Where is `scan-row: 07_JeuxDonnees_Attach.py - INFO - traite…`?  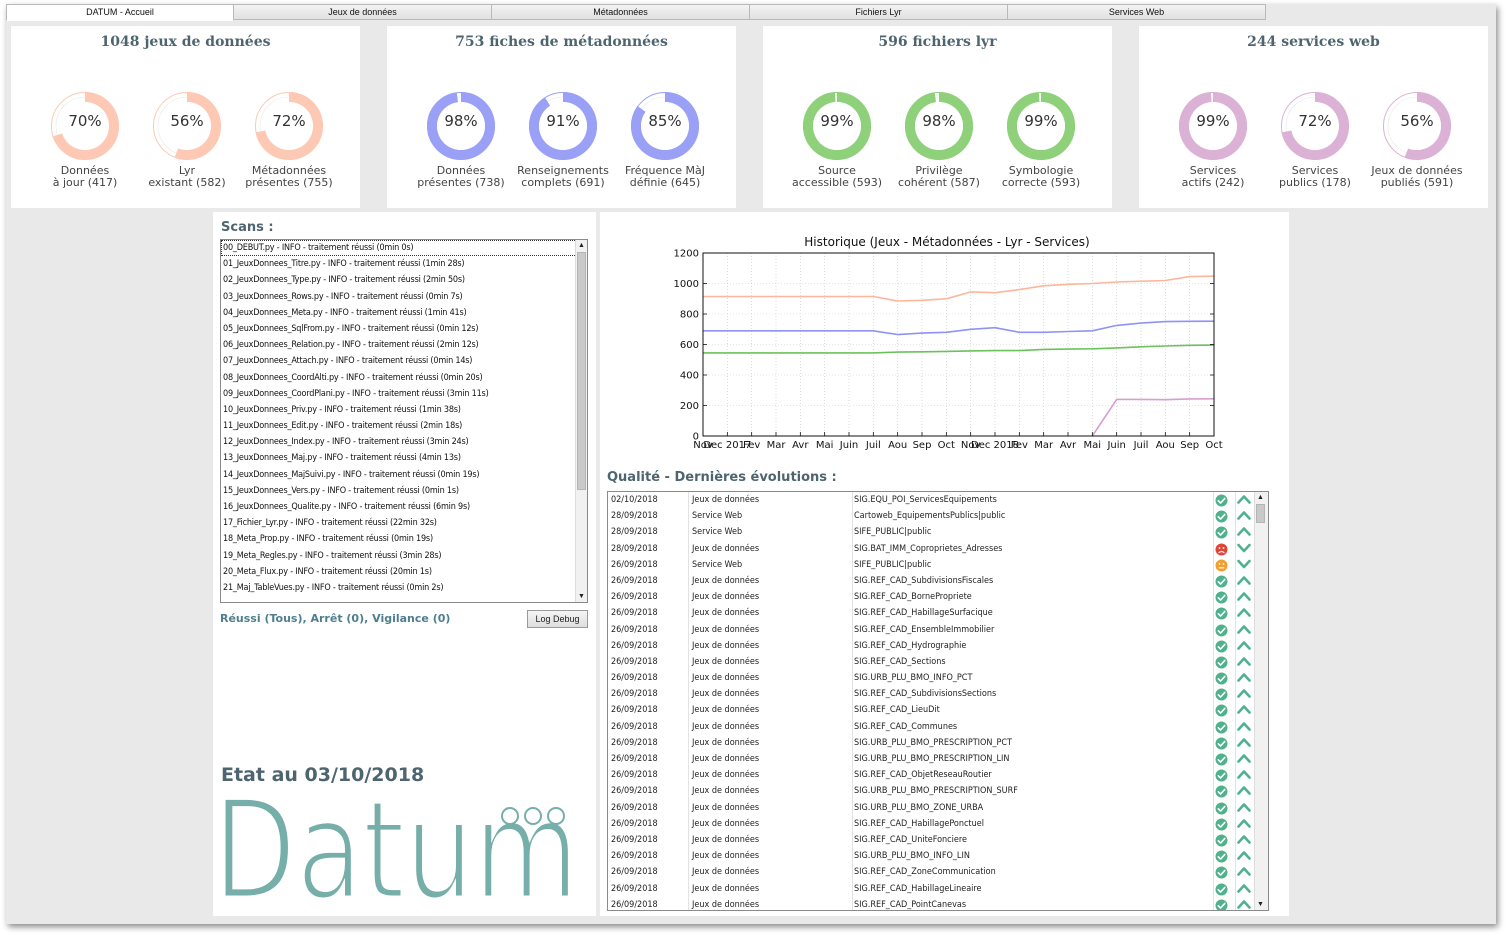 scan-row: 07_JeuxDonnees_Attach.py - INFO - traite… is located at coordinates (404, 361).